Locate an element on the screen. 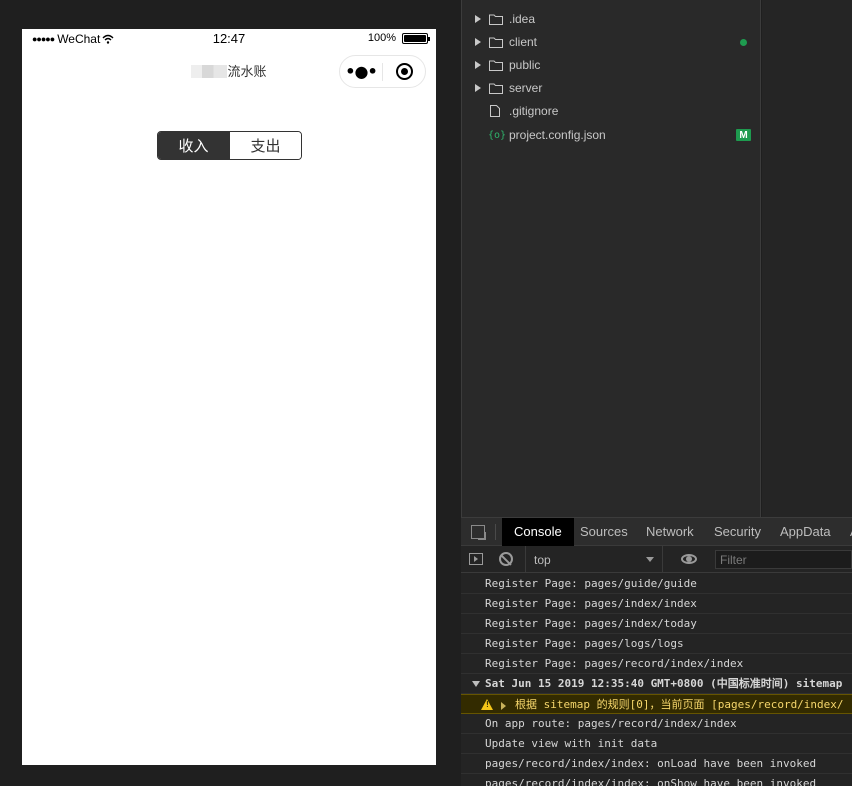 Image resolution: width=852 pixels, height=786 pixels. segment-income: 收入 is located at coordinates (193, 145).